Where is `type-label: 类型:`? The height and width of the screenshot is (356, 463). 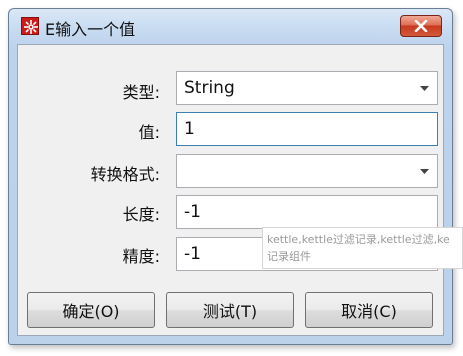 type-label: 类型: is located at coordinates (141, 92).